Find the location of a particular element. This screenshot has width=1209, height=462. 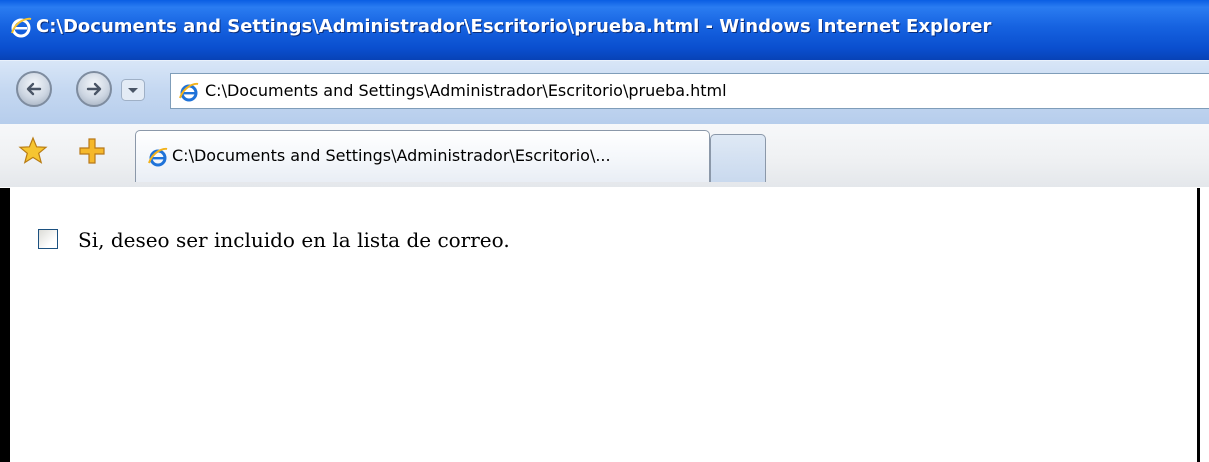

mailing-list-checkbox is located at coordinates (48, 239).